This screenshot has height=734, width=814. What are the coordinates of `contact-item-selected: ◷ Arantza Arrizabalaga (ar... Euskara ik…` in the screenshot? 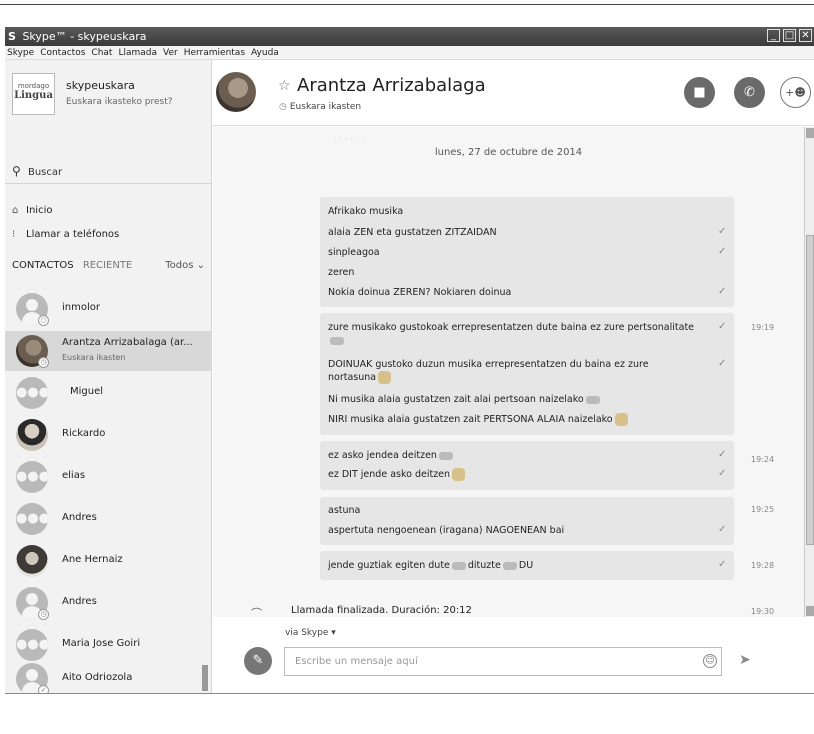 It's located at (108, 351).